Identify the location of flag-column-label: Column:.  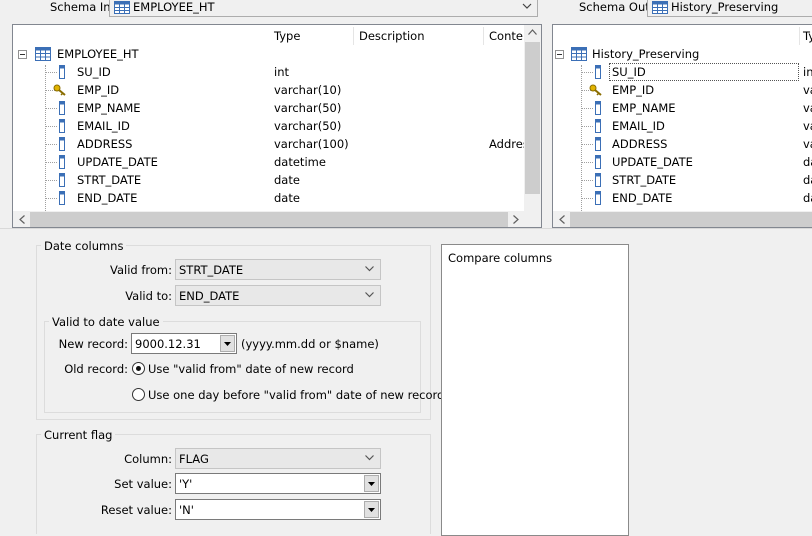
(148, 459).